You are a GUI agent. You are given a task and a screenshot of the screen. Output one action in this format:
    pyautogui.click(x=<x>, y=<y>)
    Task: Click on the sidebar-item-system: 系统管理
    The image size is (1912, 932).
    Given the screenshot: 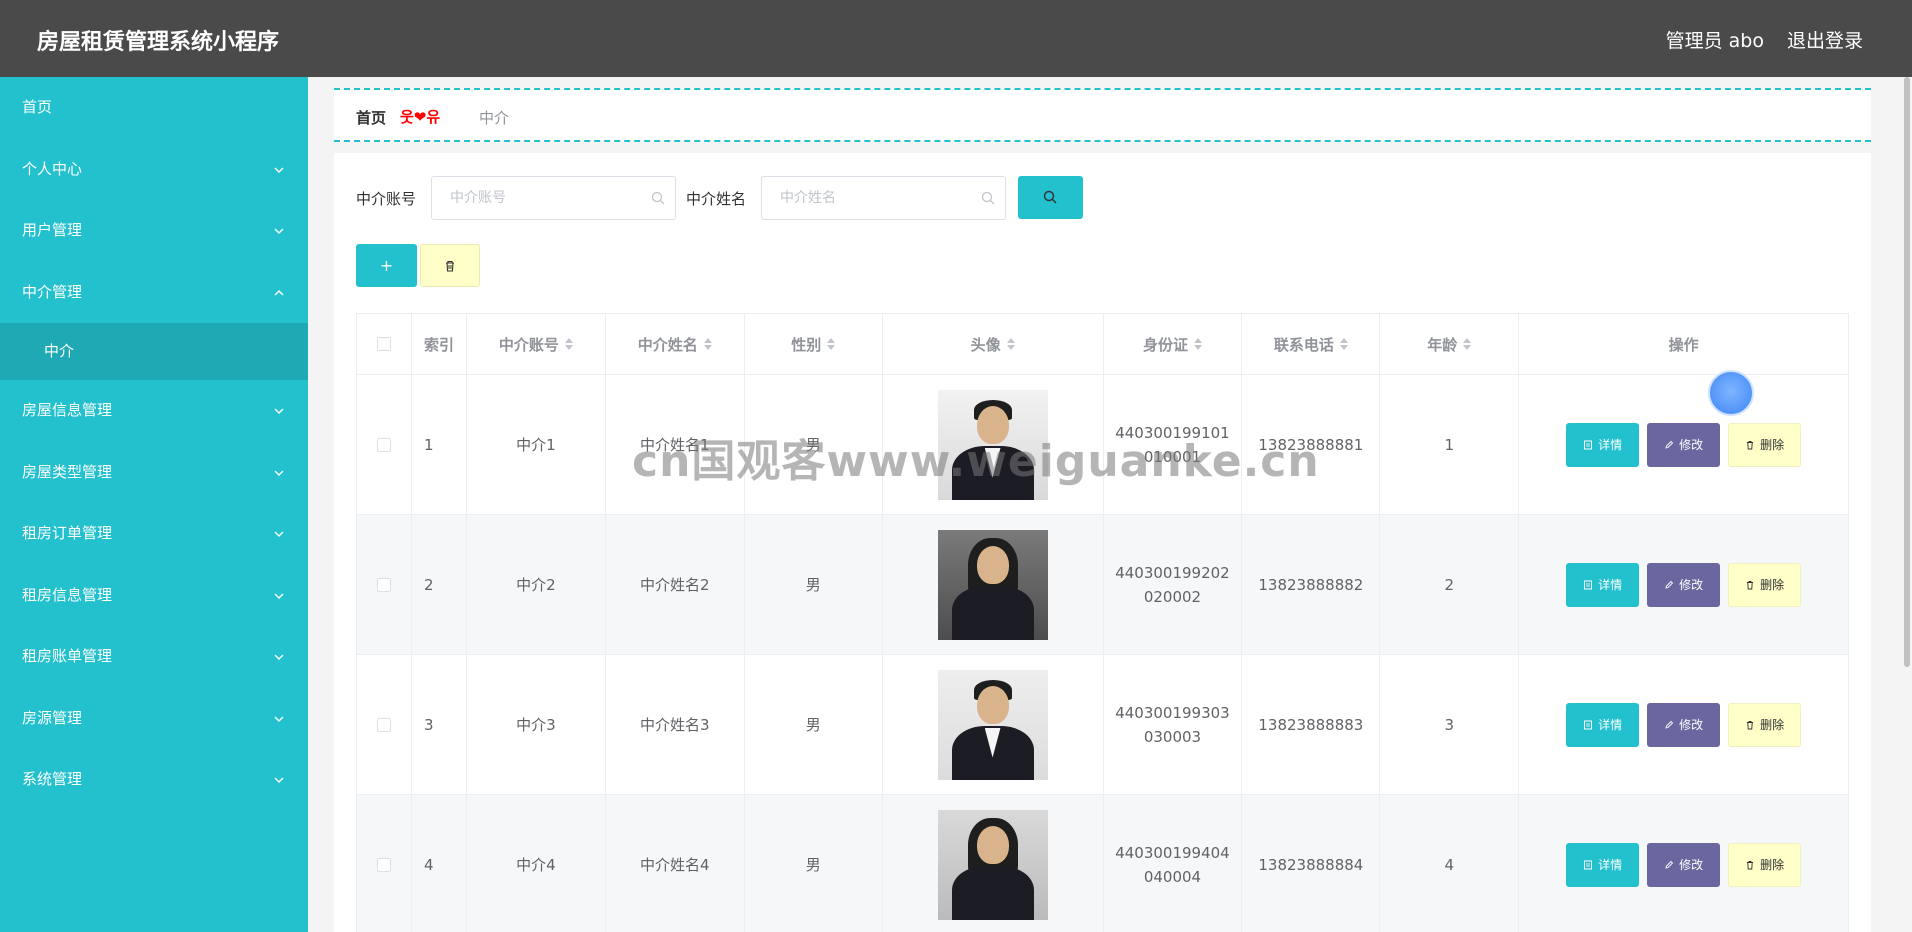 What is the action you would take?
    pyautogui.click(x=154, y=780)
    